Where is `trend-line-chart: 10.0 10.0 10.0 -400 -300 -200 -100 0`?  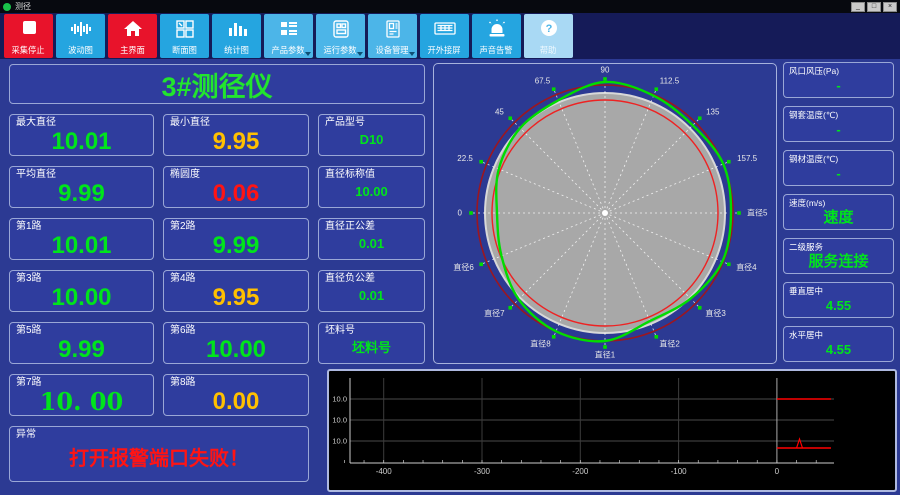
trend-line-chart: 10.0 10.0 10.0 -400 -300 -200 -100 0 is located at coordinates (583, 427).